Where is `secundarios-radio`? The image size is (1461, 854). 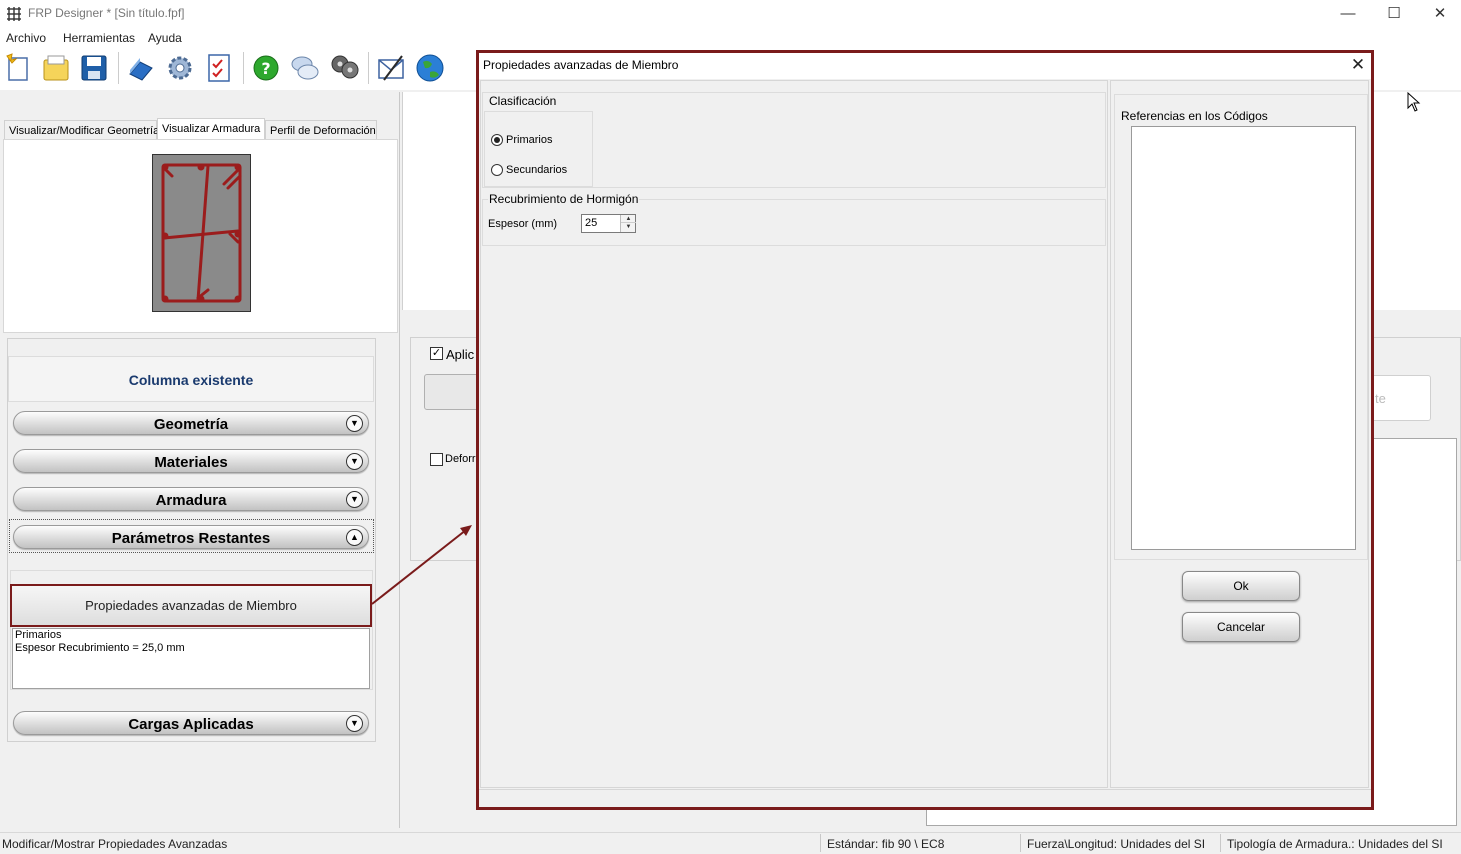
secundarios-radio is located at coordinates (497, 170).